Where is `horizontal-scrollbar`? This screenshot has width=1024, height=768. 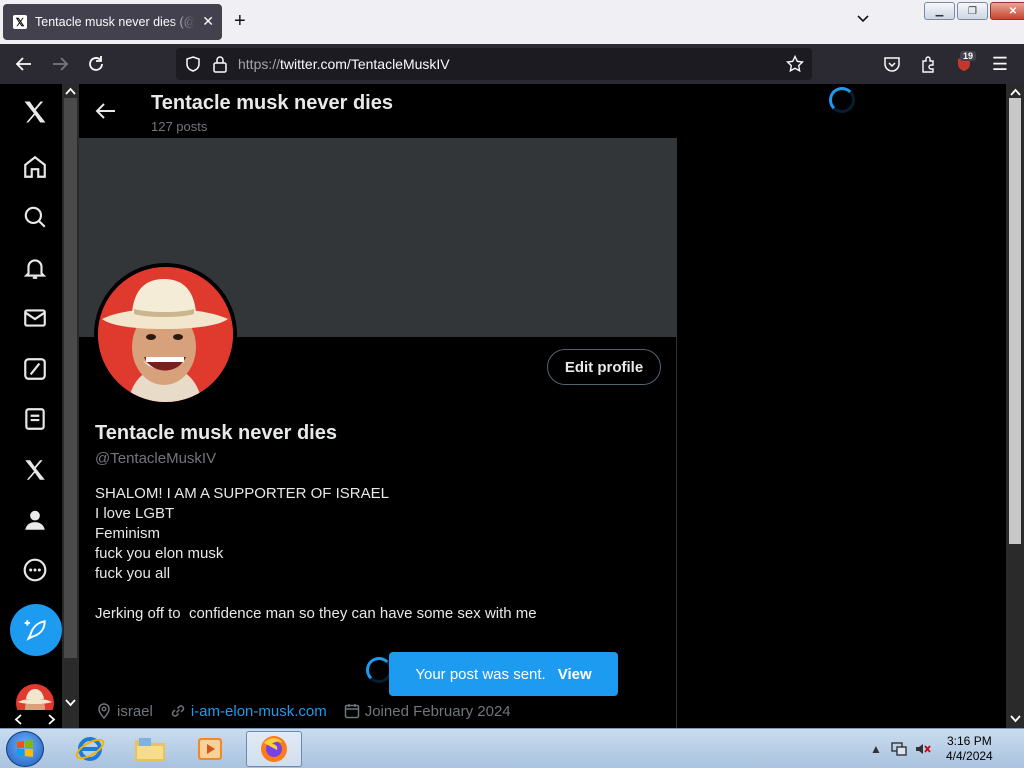
horizontal-scrollbar is located at coordinates (31, 719).